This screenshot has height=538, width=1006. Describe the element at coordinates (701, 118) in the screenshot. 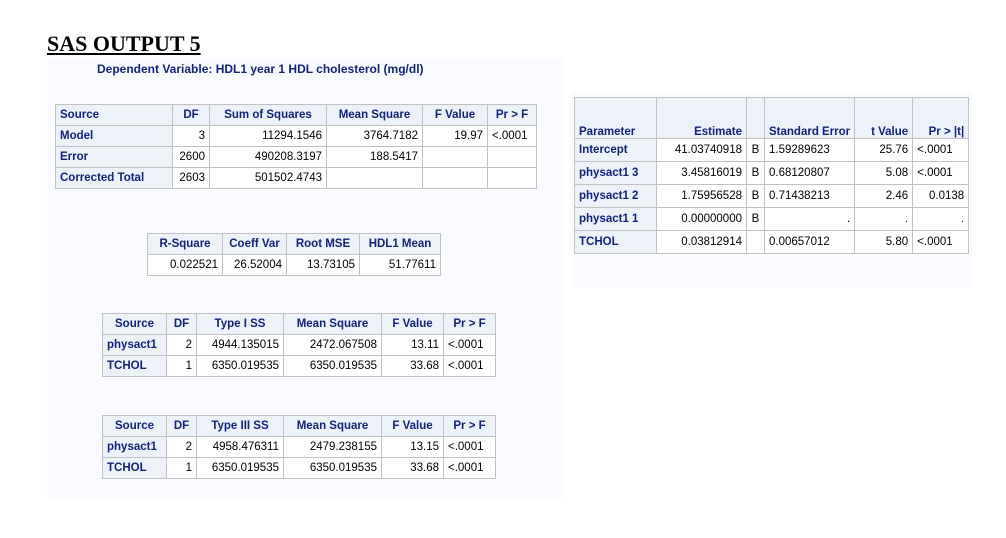

I see `params-header-estimate: Estimate` at that location.